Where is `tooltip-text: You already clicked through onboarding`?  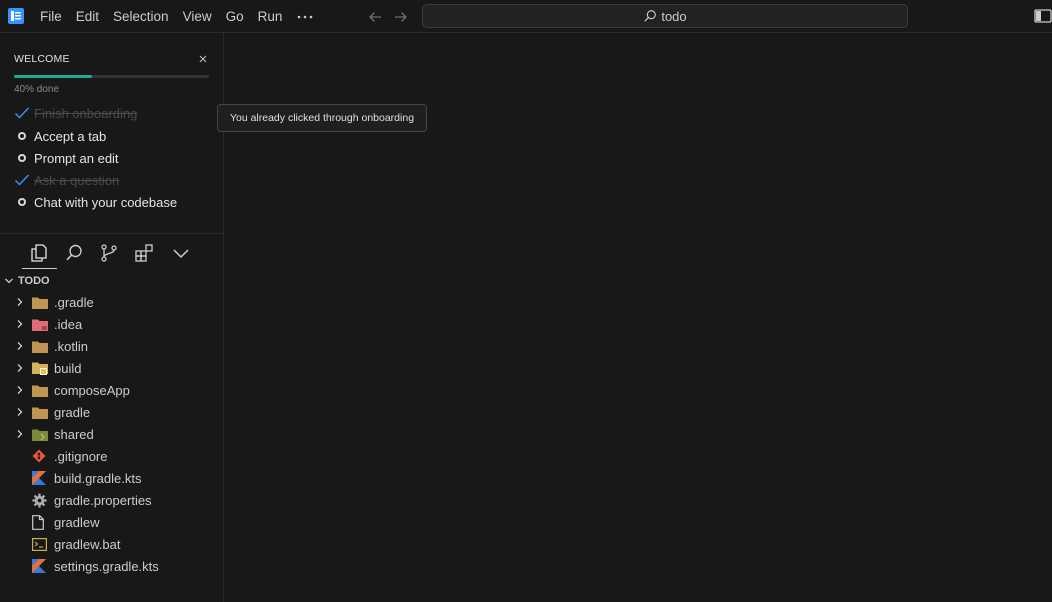 tooltip-text: You already clicked through onboarding is located at coordinates (322, 118).